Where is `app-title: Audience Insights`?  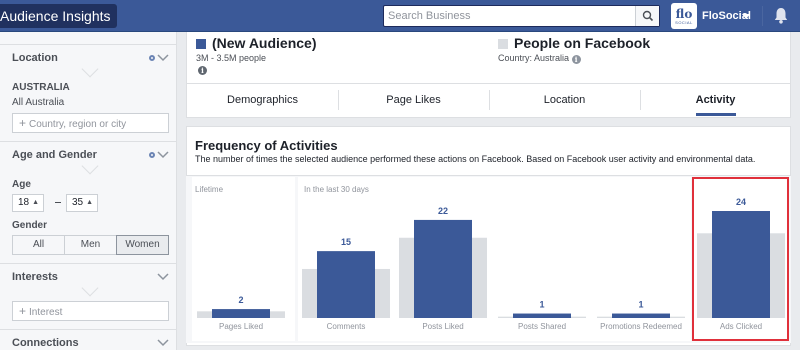
app-title: Audience Insights is located at coordinates (58, 16).